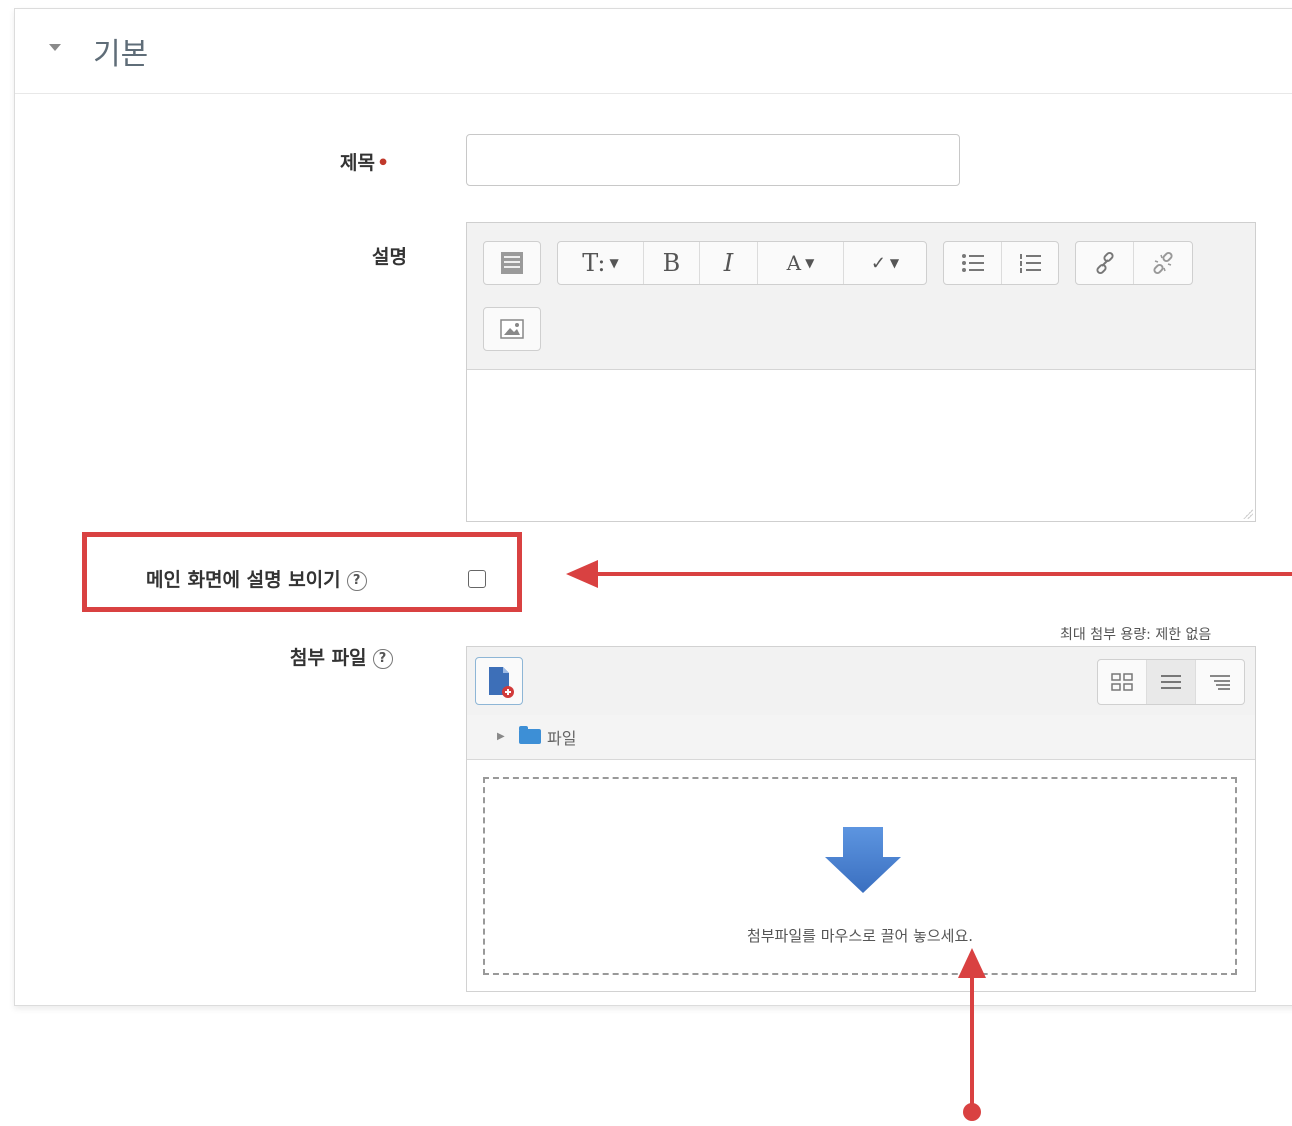  I want to click on attachments-label-text: 첨부 파일, so click(328, 658).